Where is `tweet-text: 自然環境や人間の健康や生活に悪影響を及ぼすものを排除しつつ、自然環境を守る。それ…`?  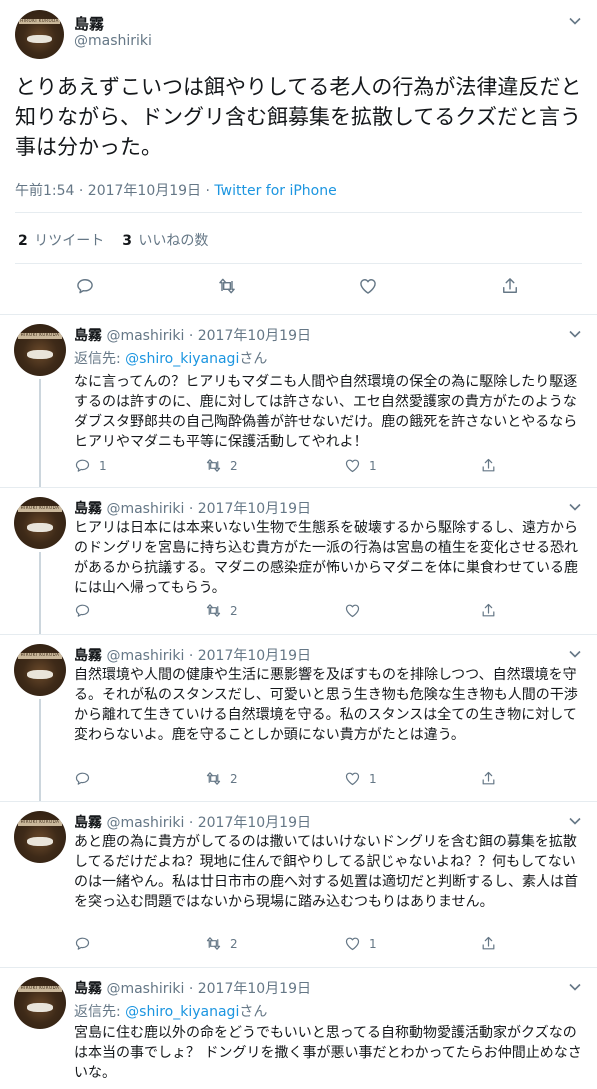 tweet-text: 自然環境や人間の健康や生活に悪影響を及ぼすものを排除しつつ、自然環境を守る。それ… is located at coordinates (326, 705).